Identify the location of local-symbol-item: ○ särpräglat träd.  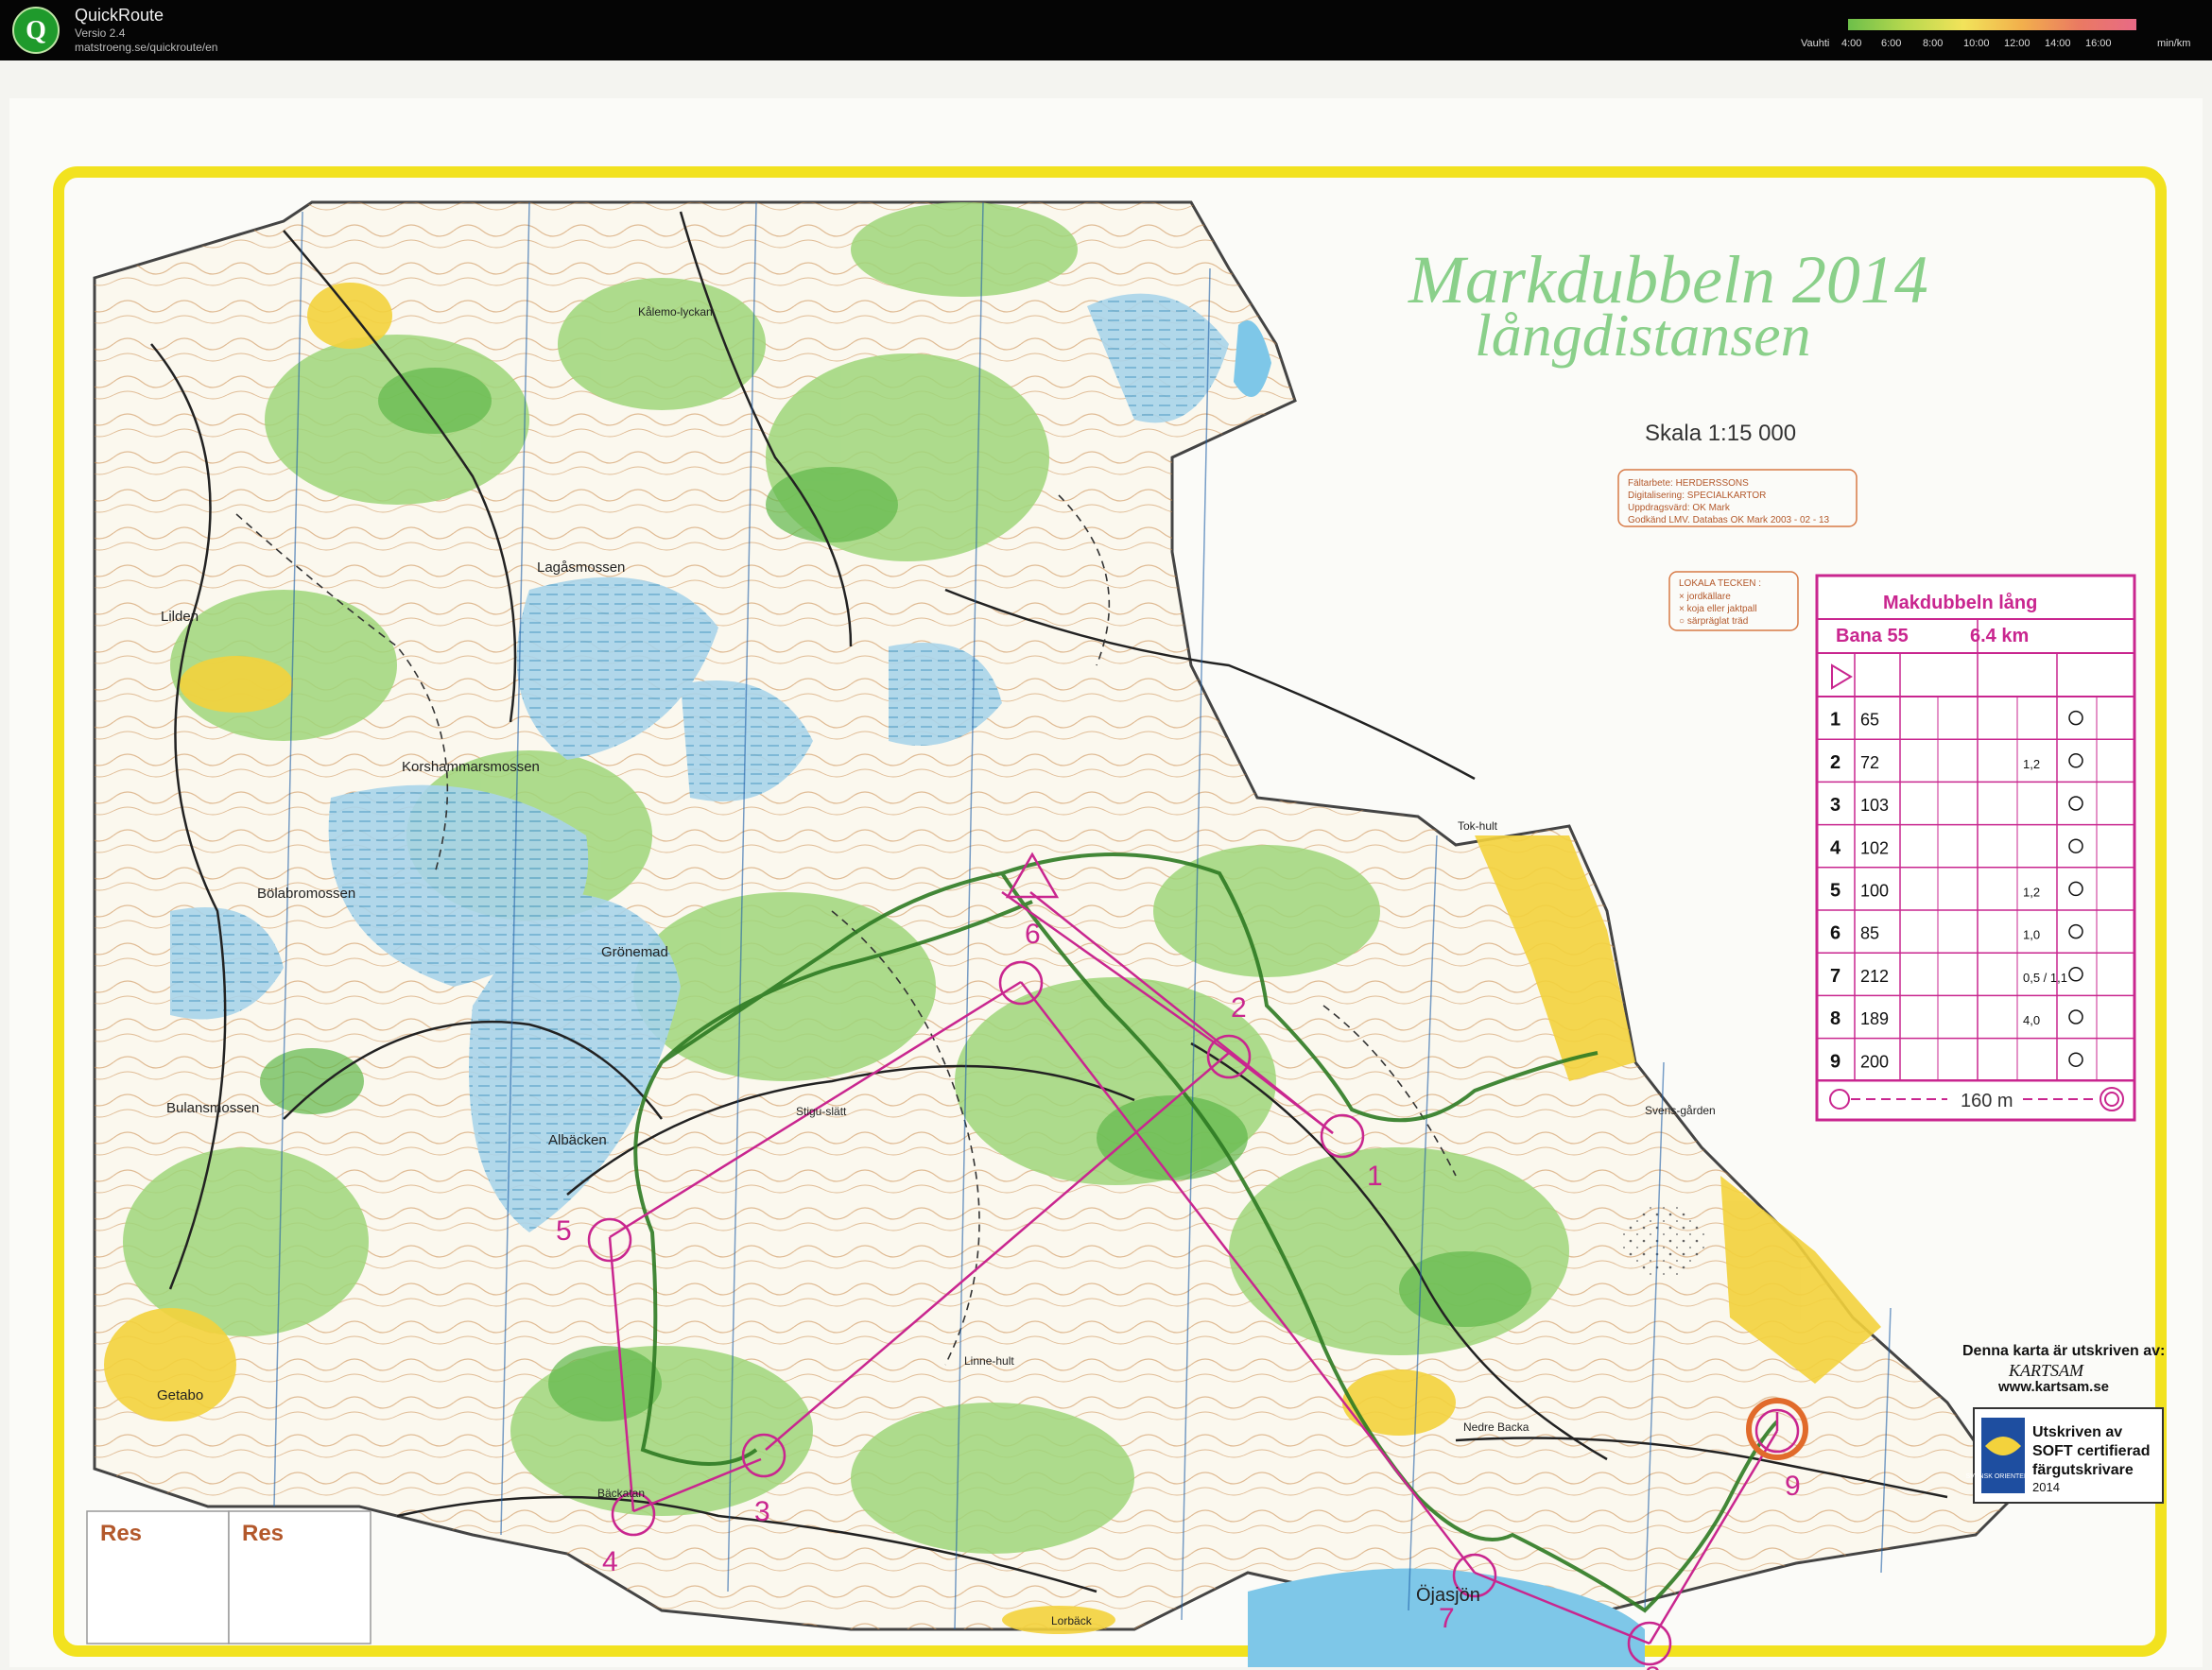
(1713, 622).